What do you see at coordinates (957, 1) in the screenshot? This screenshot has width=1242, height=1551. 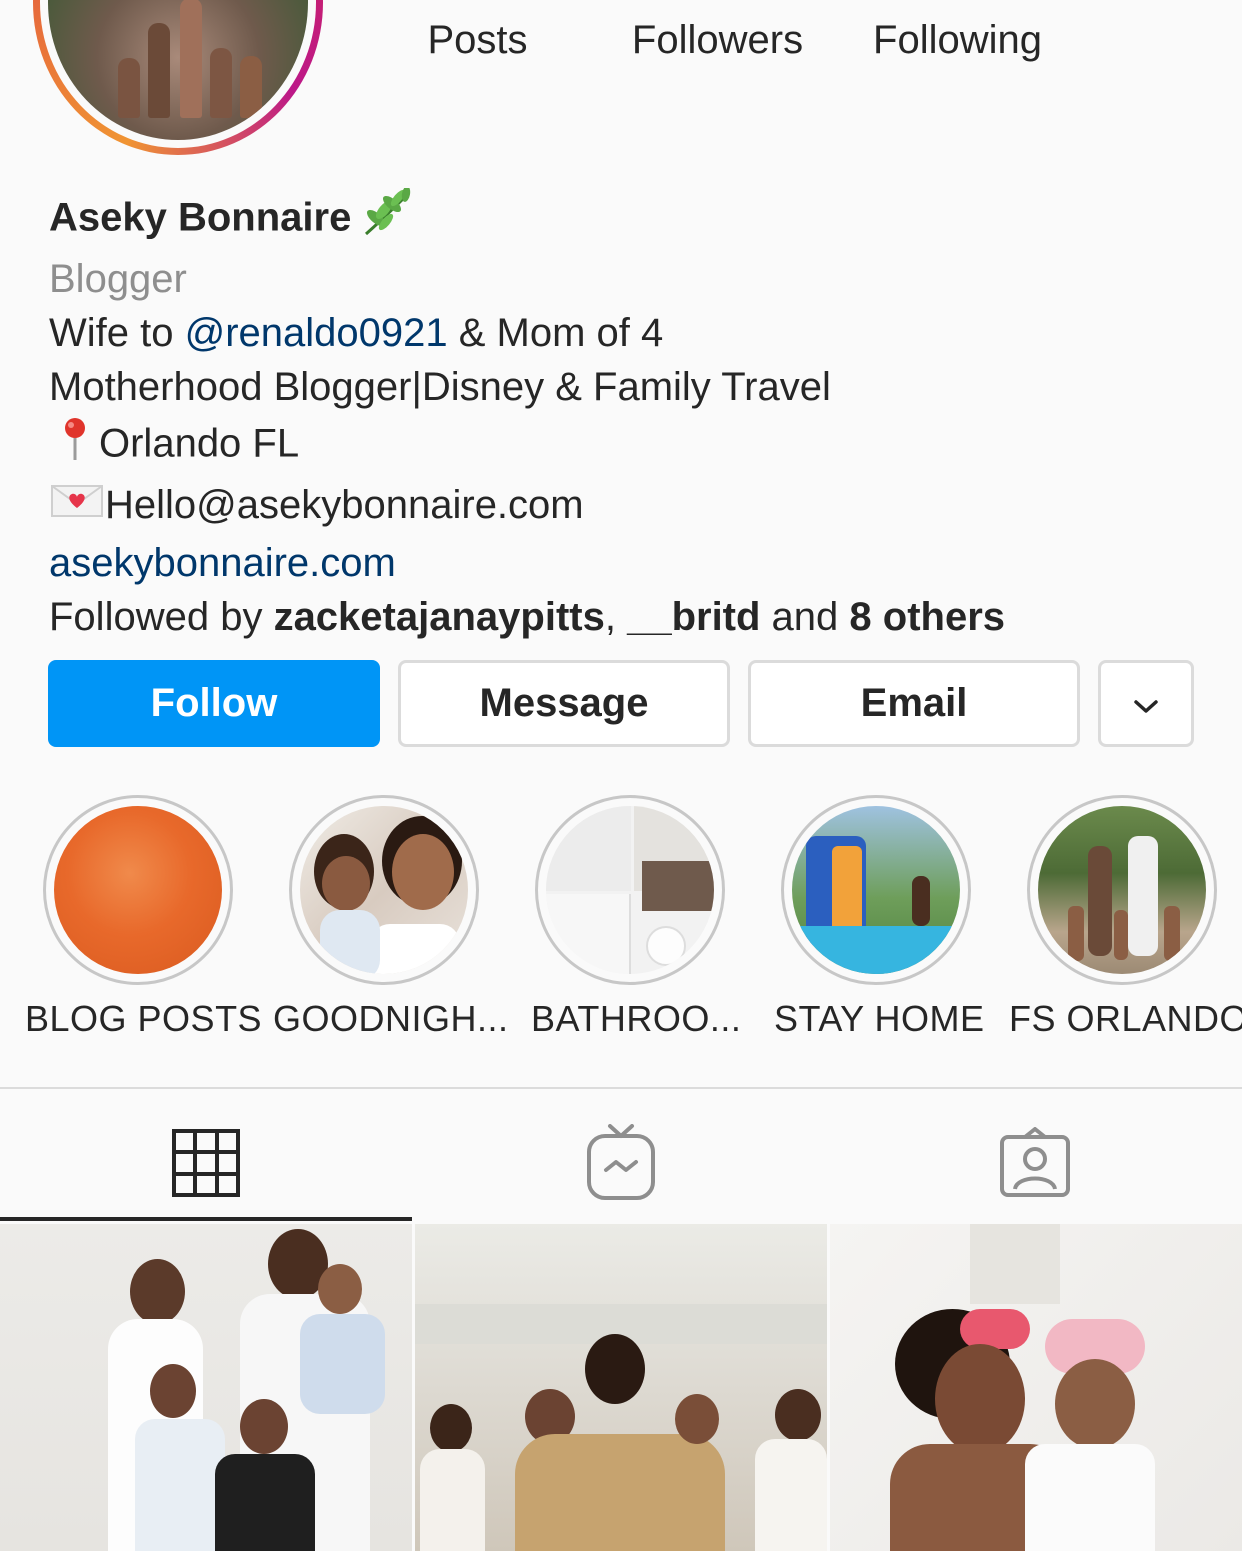 I see `following-count-cropped` at bounding box center [957, 1].